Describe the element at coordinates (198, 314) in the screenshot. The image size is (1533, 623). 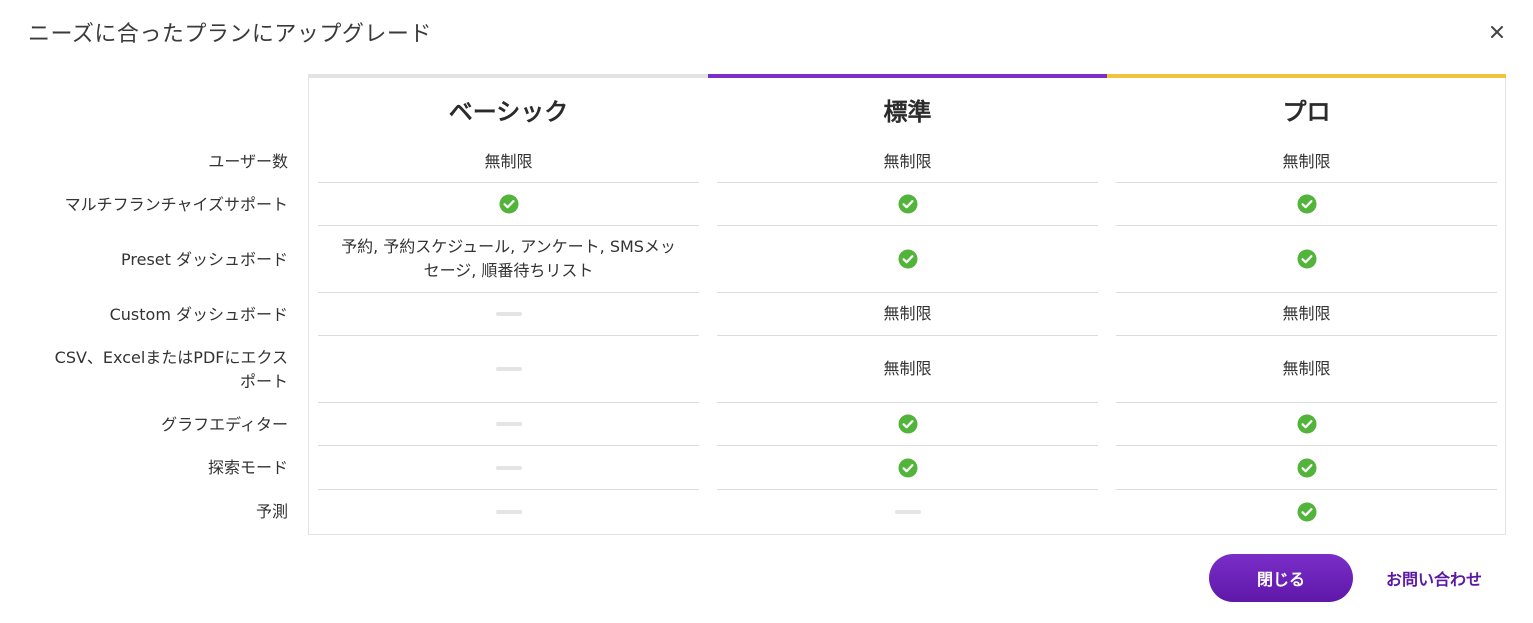
I see `feature-label: Custom ダッシュボード` at that location.